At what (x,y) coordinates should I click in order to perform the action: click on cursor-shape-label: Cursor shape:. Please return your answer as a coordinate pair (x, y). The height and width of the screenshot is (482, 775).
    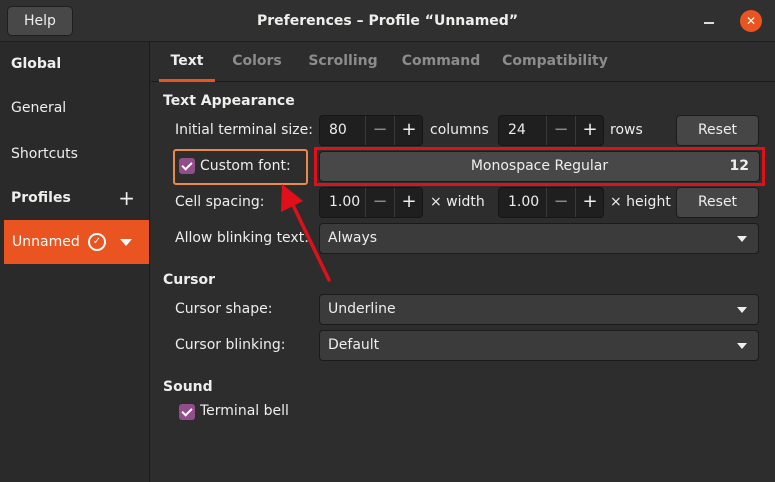
    Looking at the image, I should click on (224, 309).